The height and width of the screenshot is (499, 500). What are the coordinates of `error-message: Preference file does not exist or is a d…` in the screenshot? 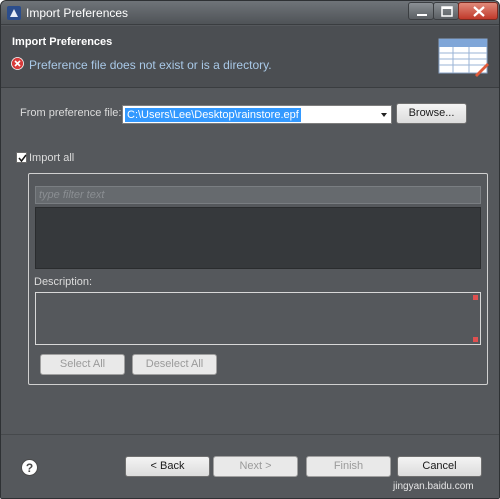 It's located at (150, 65).